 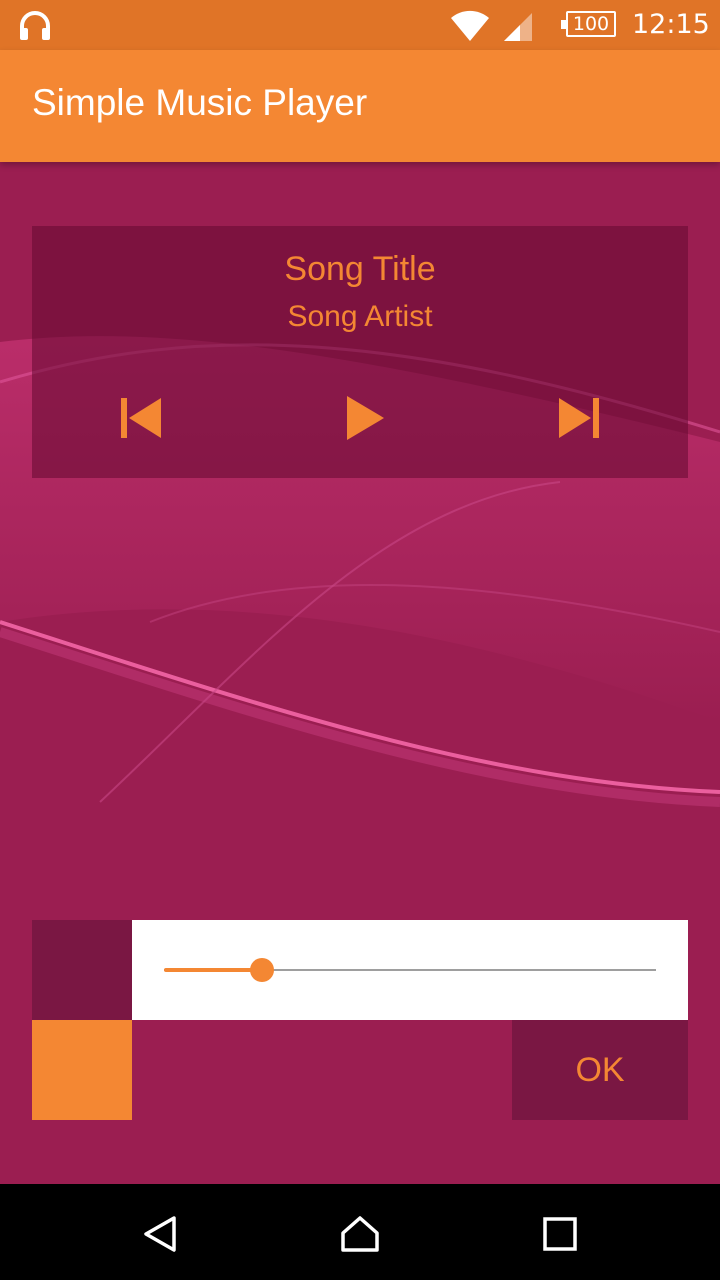 I want to click on navigation-bar, so click(x=360, y=1232).